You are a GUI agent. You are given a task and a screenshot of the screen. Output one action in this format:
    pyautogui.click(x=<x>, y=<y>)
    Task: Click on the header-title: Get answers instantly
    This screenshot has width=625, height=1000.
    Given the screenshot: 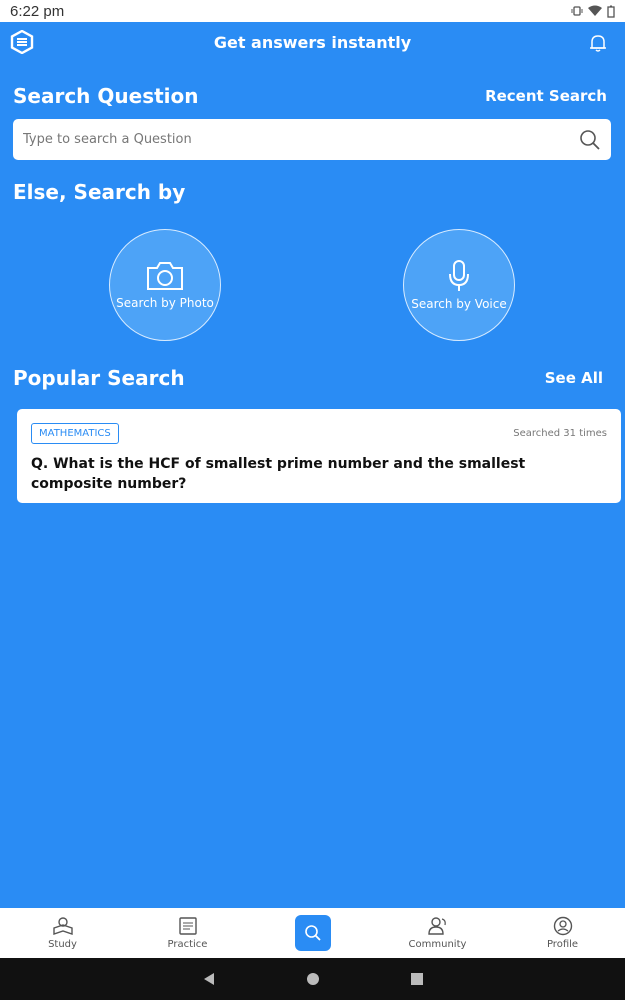 What is the action you would take?
    pyautogui.click(x=312, y=42)
    